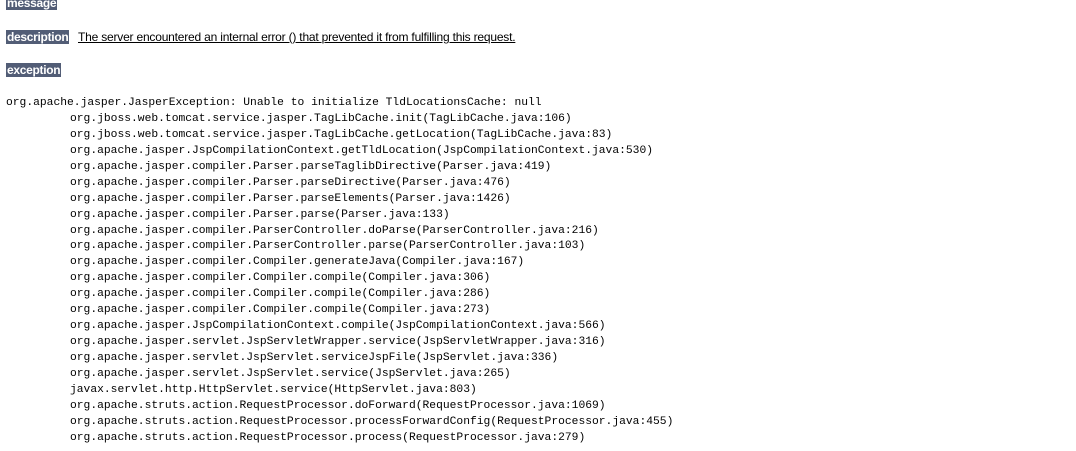 This screenshot has height=451, width=1076. Describe the element at coordinates (32, 5) in the screenshot. I see `message-label: message` at that location.